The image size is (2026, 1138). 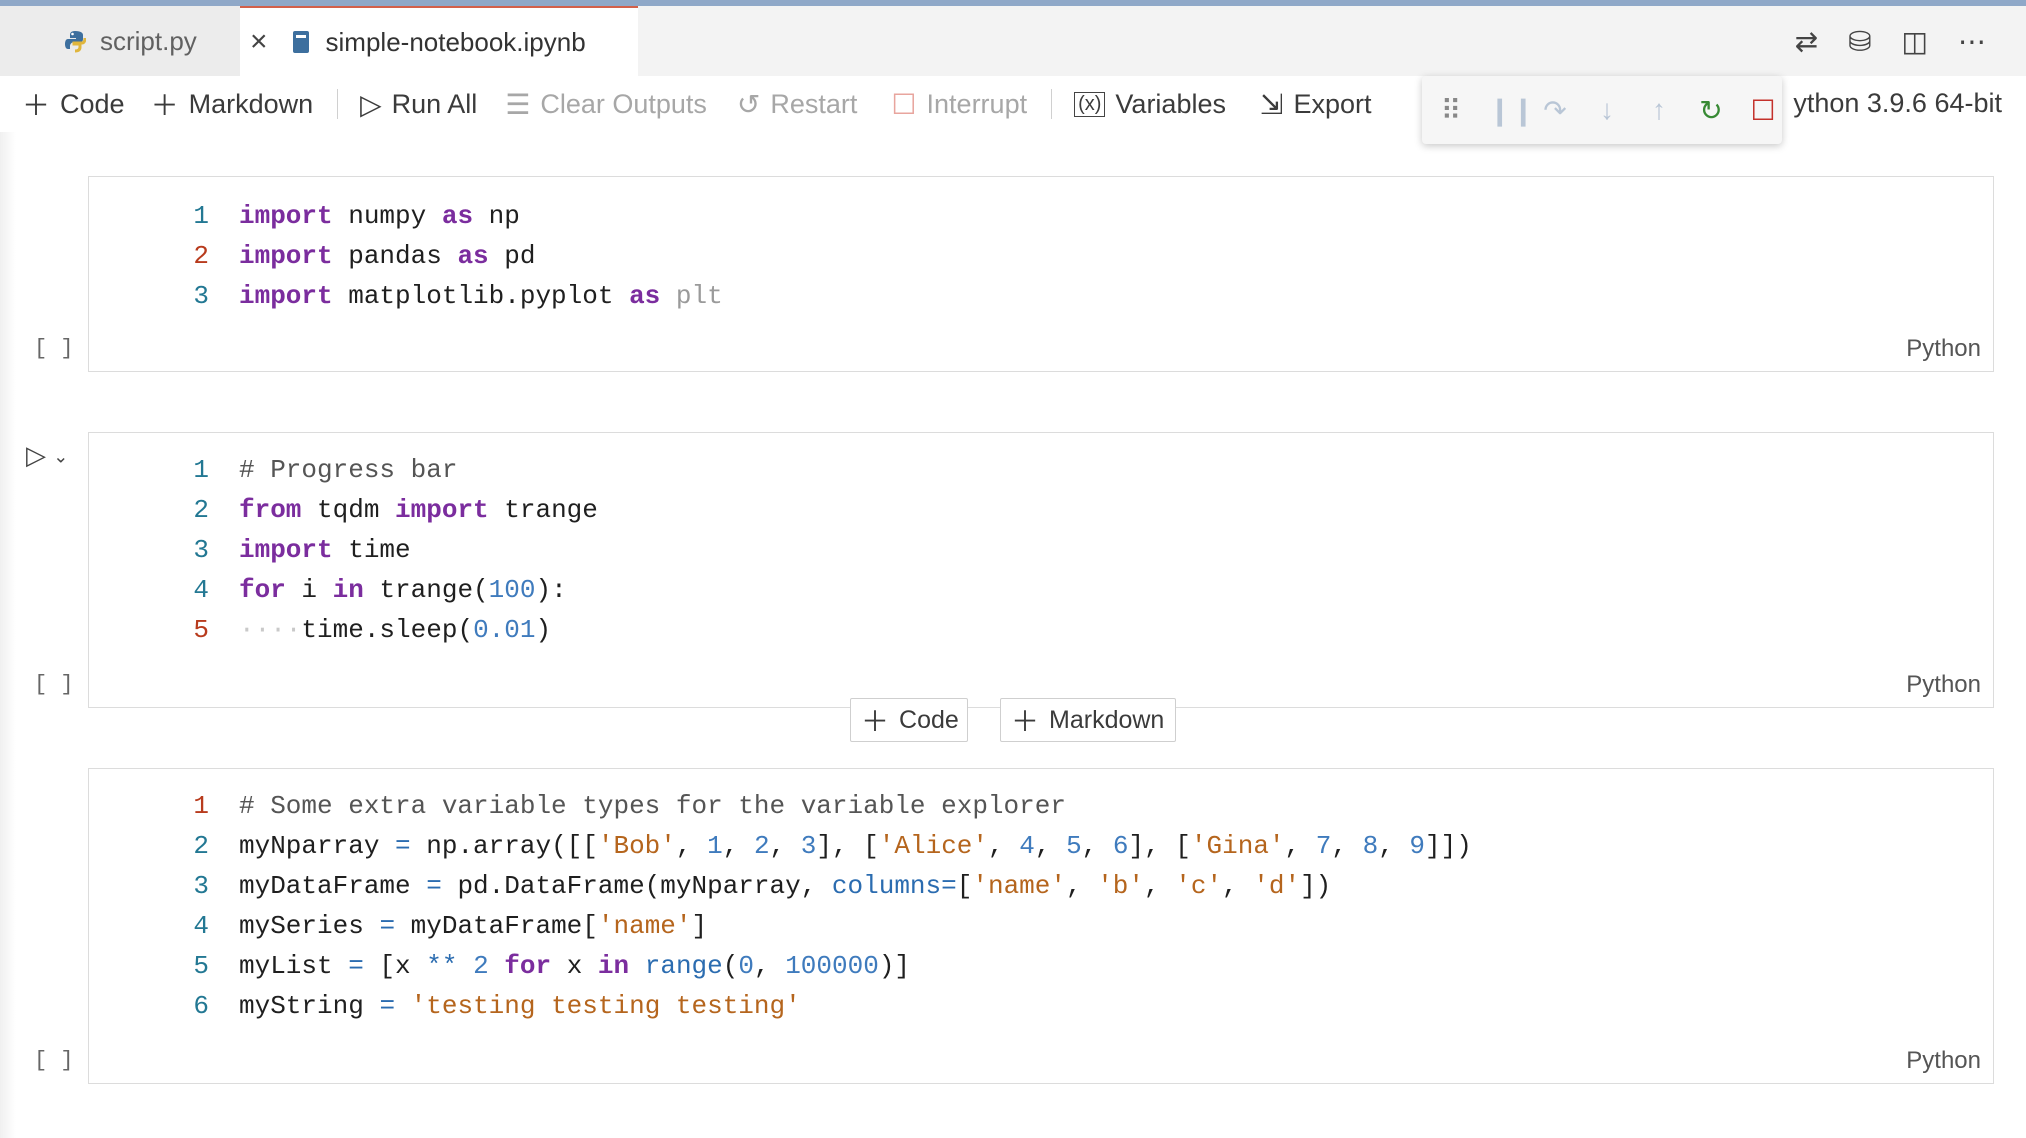 What do you see at coordinates (977, 103) in the screenshot?
I see `interrupt-label: Interrupt` at bounding box center [977, 103].